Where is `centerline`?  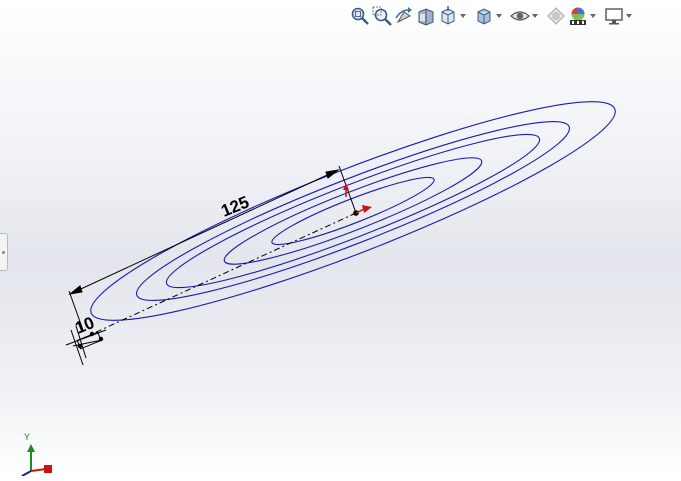 centerline is located at coordinates (224, 273).